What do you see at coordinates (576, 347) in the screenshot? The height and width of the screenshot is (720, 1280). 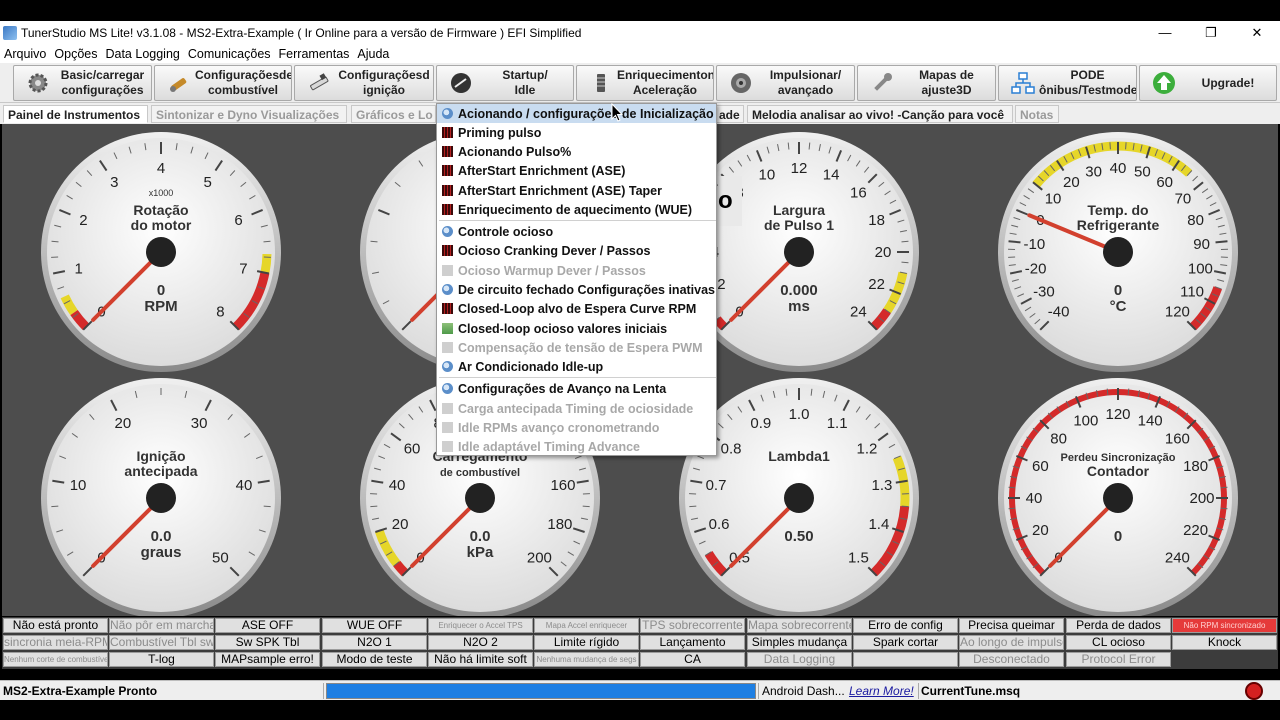 I see `dropdown-menu-item: Compensação de tensão de Espera PWM` at bounding box center [576, 347].